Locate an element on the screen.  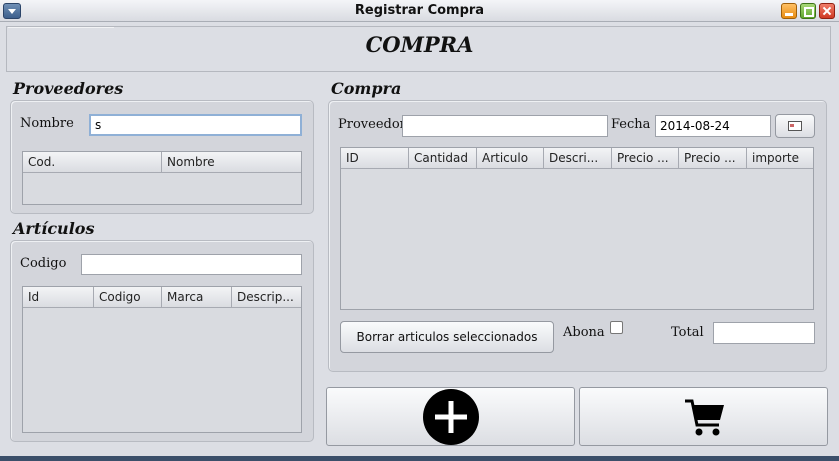
column-header: Marca is located at coordinates (197, 297).